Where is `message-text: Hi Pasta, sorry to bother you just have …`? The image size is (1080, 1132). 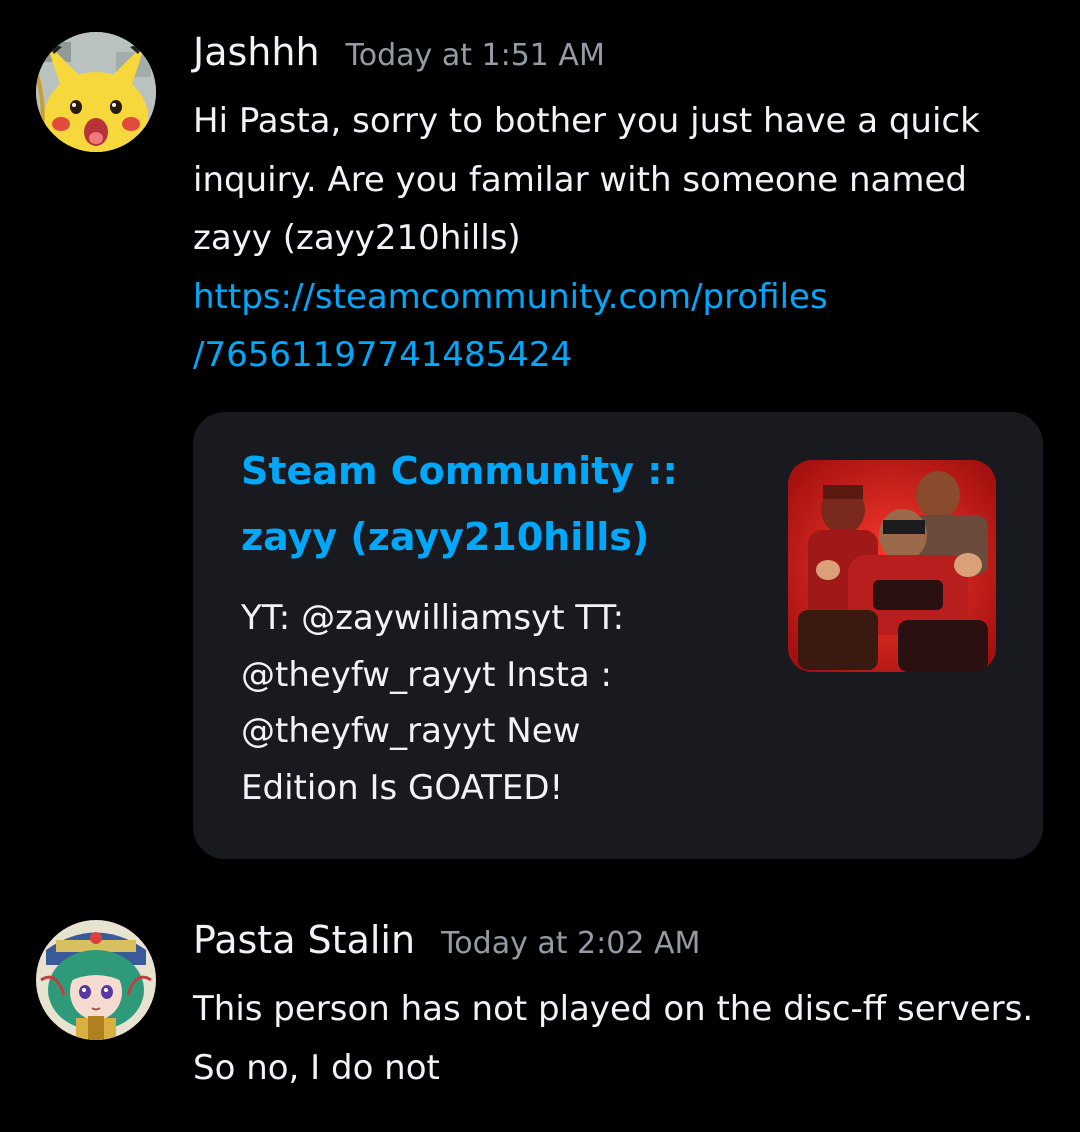
message-text: Hi Pasta, sorry to bother you just have … is located at coordinates (586, 179).